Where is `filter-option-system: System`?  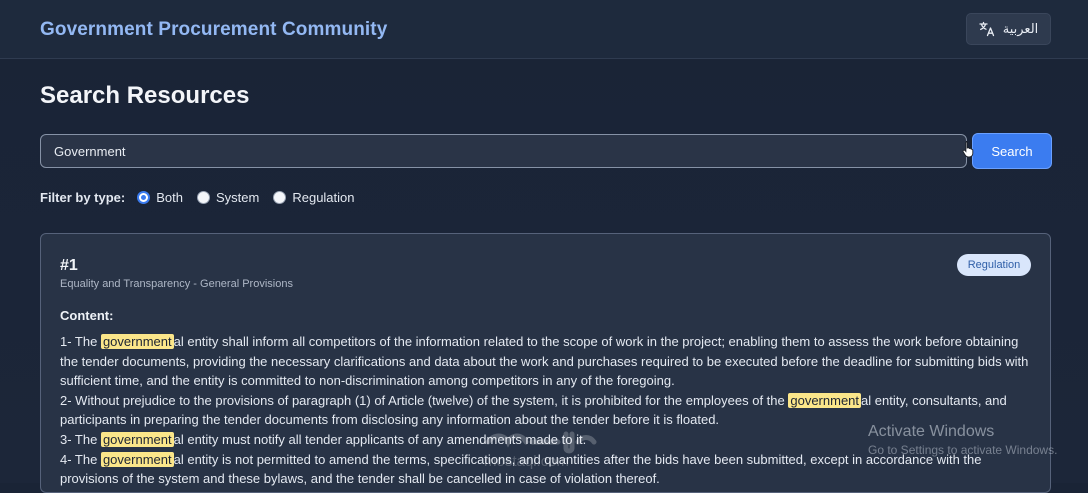 filter-option-system: System is located at coordinates (228, 197).